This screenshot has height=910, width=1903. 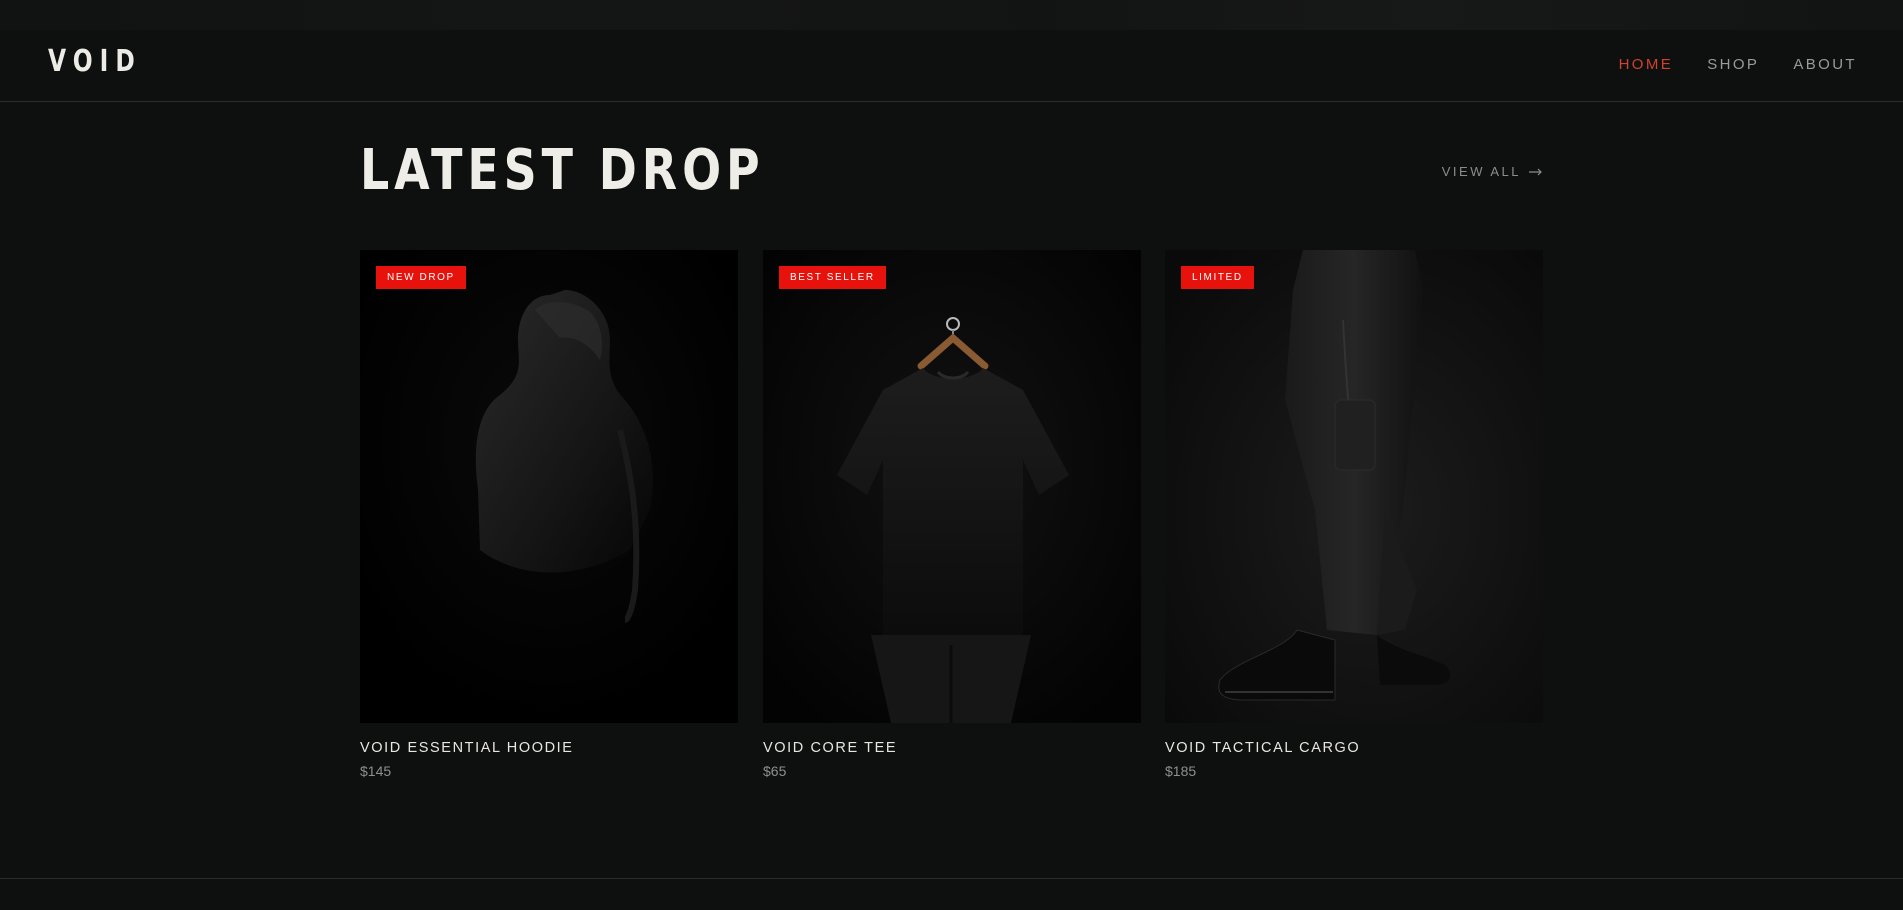 I want to click on product-image-hoodie: NEW DROP, so click(x=549, y=486).